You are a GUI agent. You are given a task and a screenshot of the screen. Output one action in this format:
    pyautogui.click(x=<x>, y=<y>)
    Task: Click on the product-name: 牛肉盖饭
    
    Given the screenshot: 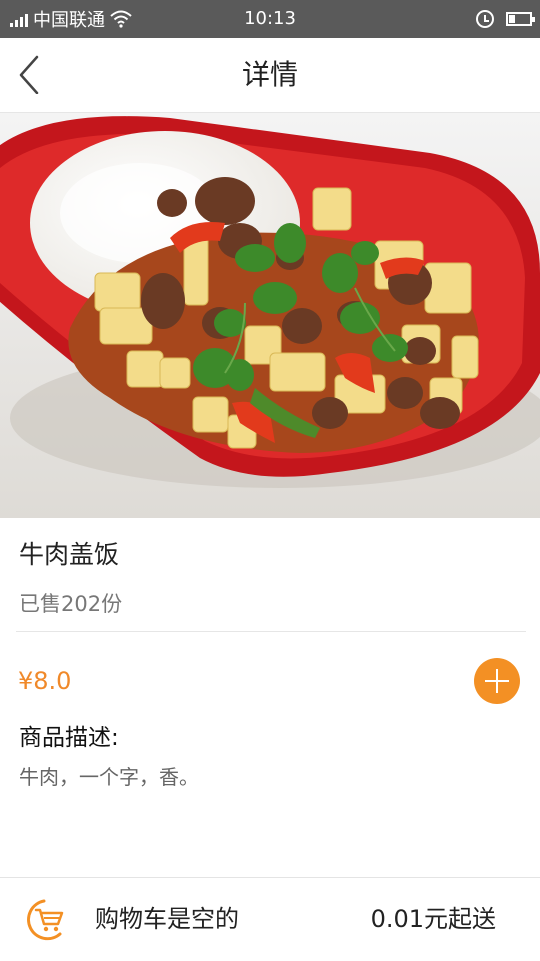 What is the action you would take?
    pyautogui.click(x=69, y=554)
    